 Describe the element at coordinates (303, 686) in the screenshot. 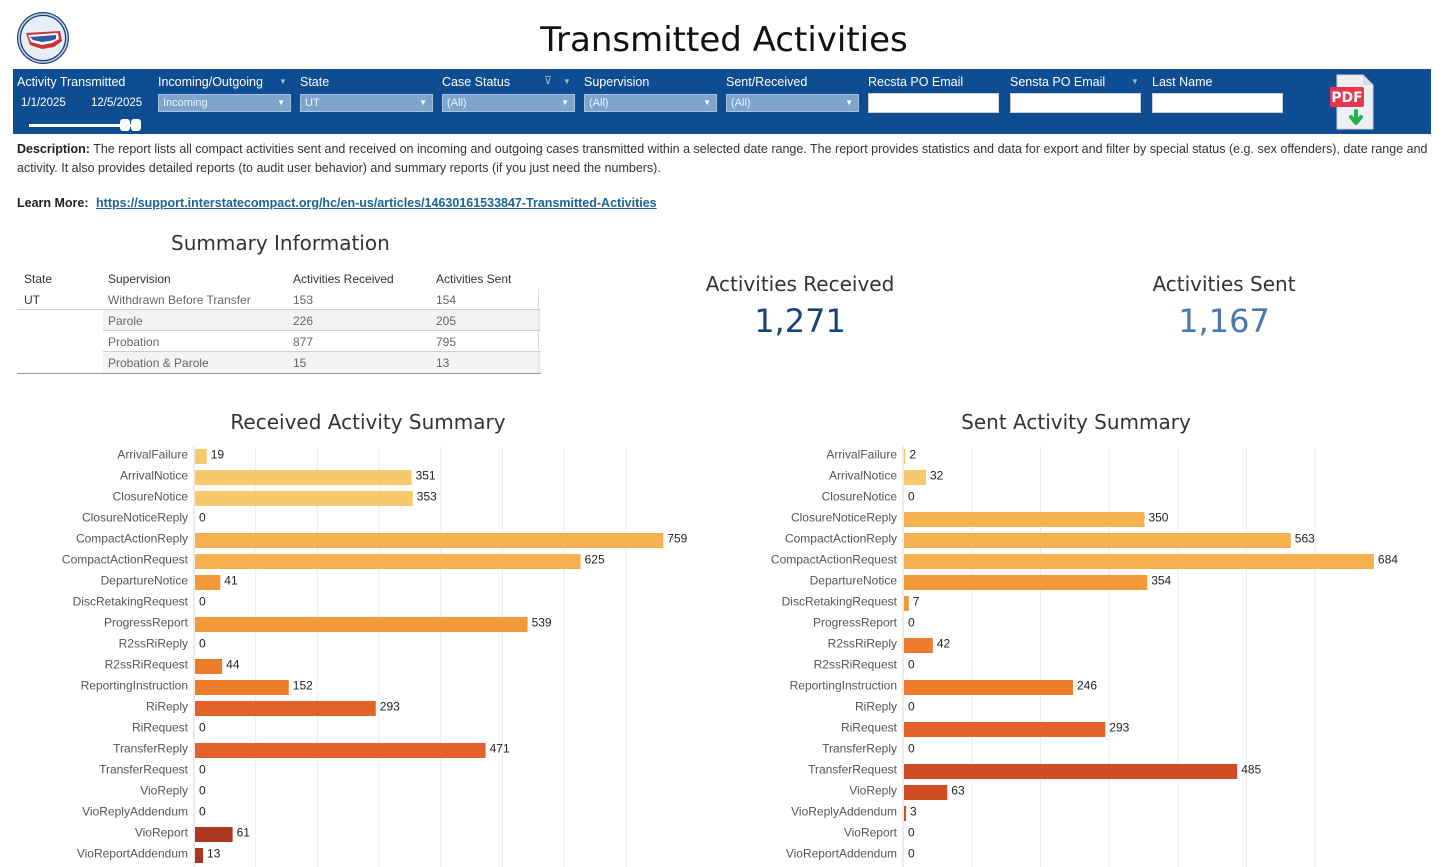

I see `data-label: 152` at that location.